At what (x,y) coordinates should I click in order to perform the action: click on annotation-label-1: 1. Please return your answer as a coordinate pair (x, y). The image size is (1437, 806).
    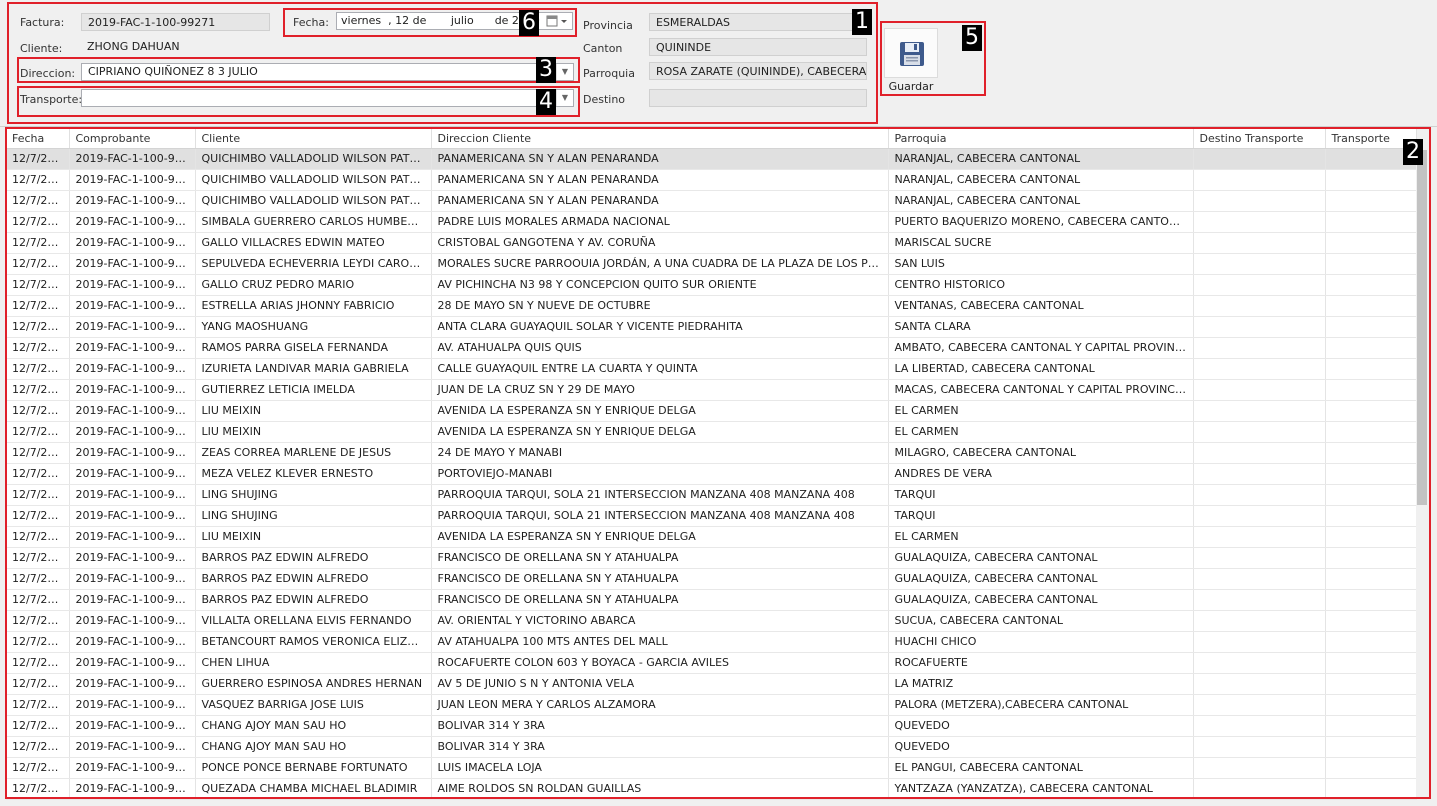
    Looking at the image, I should click on (862, 22).